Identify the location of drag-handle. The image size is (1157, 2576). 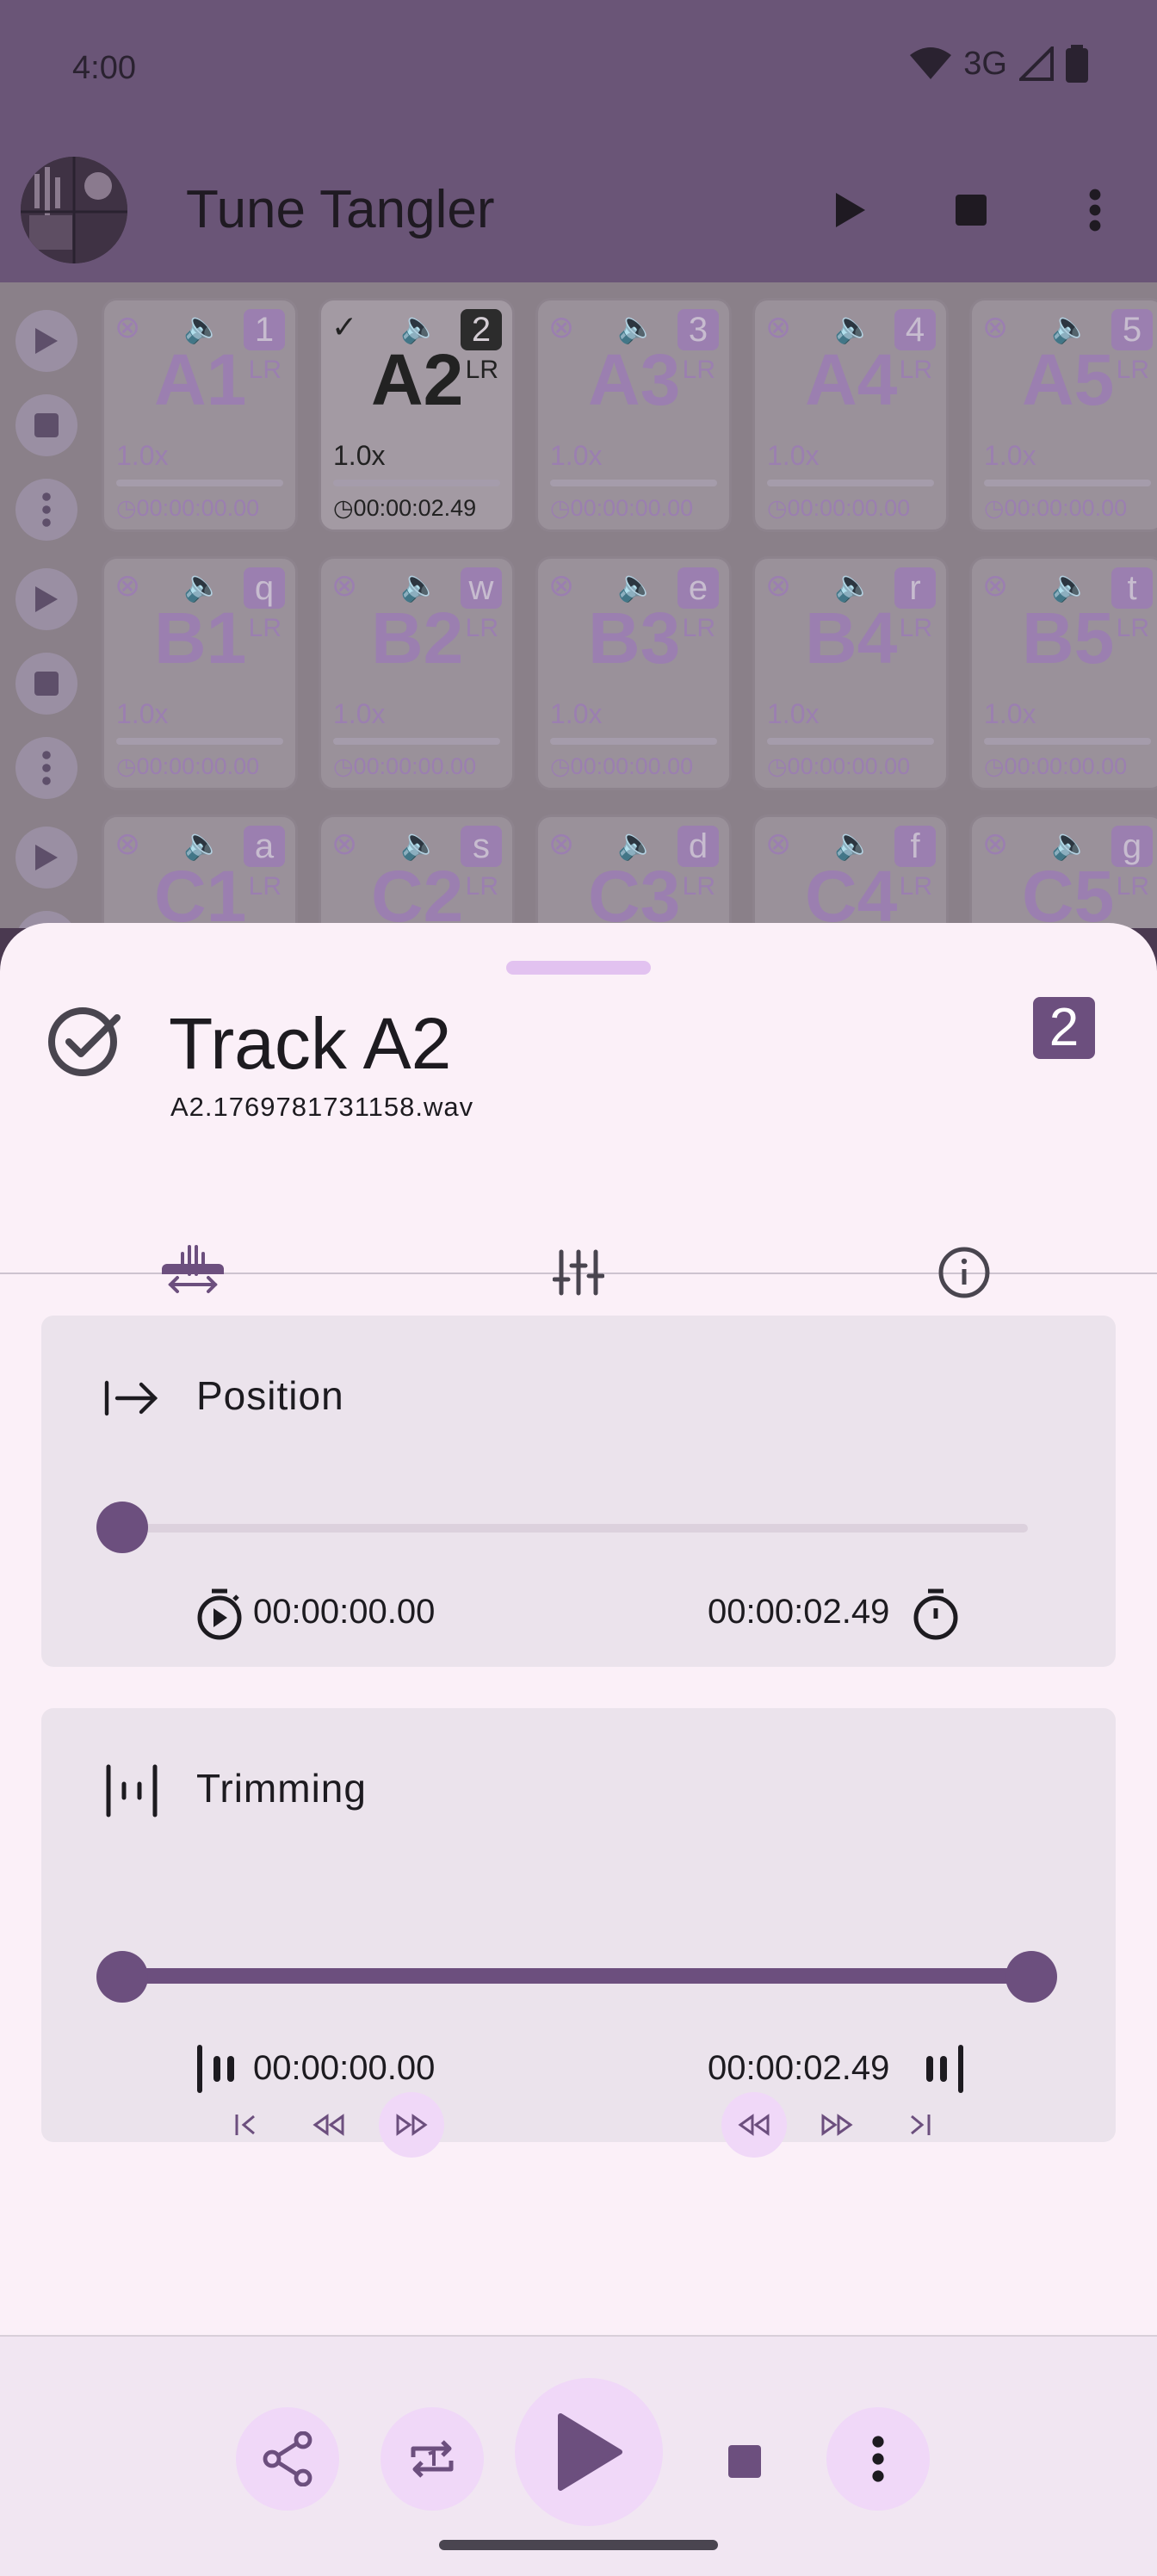
(579, 968).